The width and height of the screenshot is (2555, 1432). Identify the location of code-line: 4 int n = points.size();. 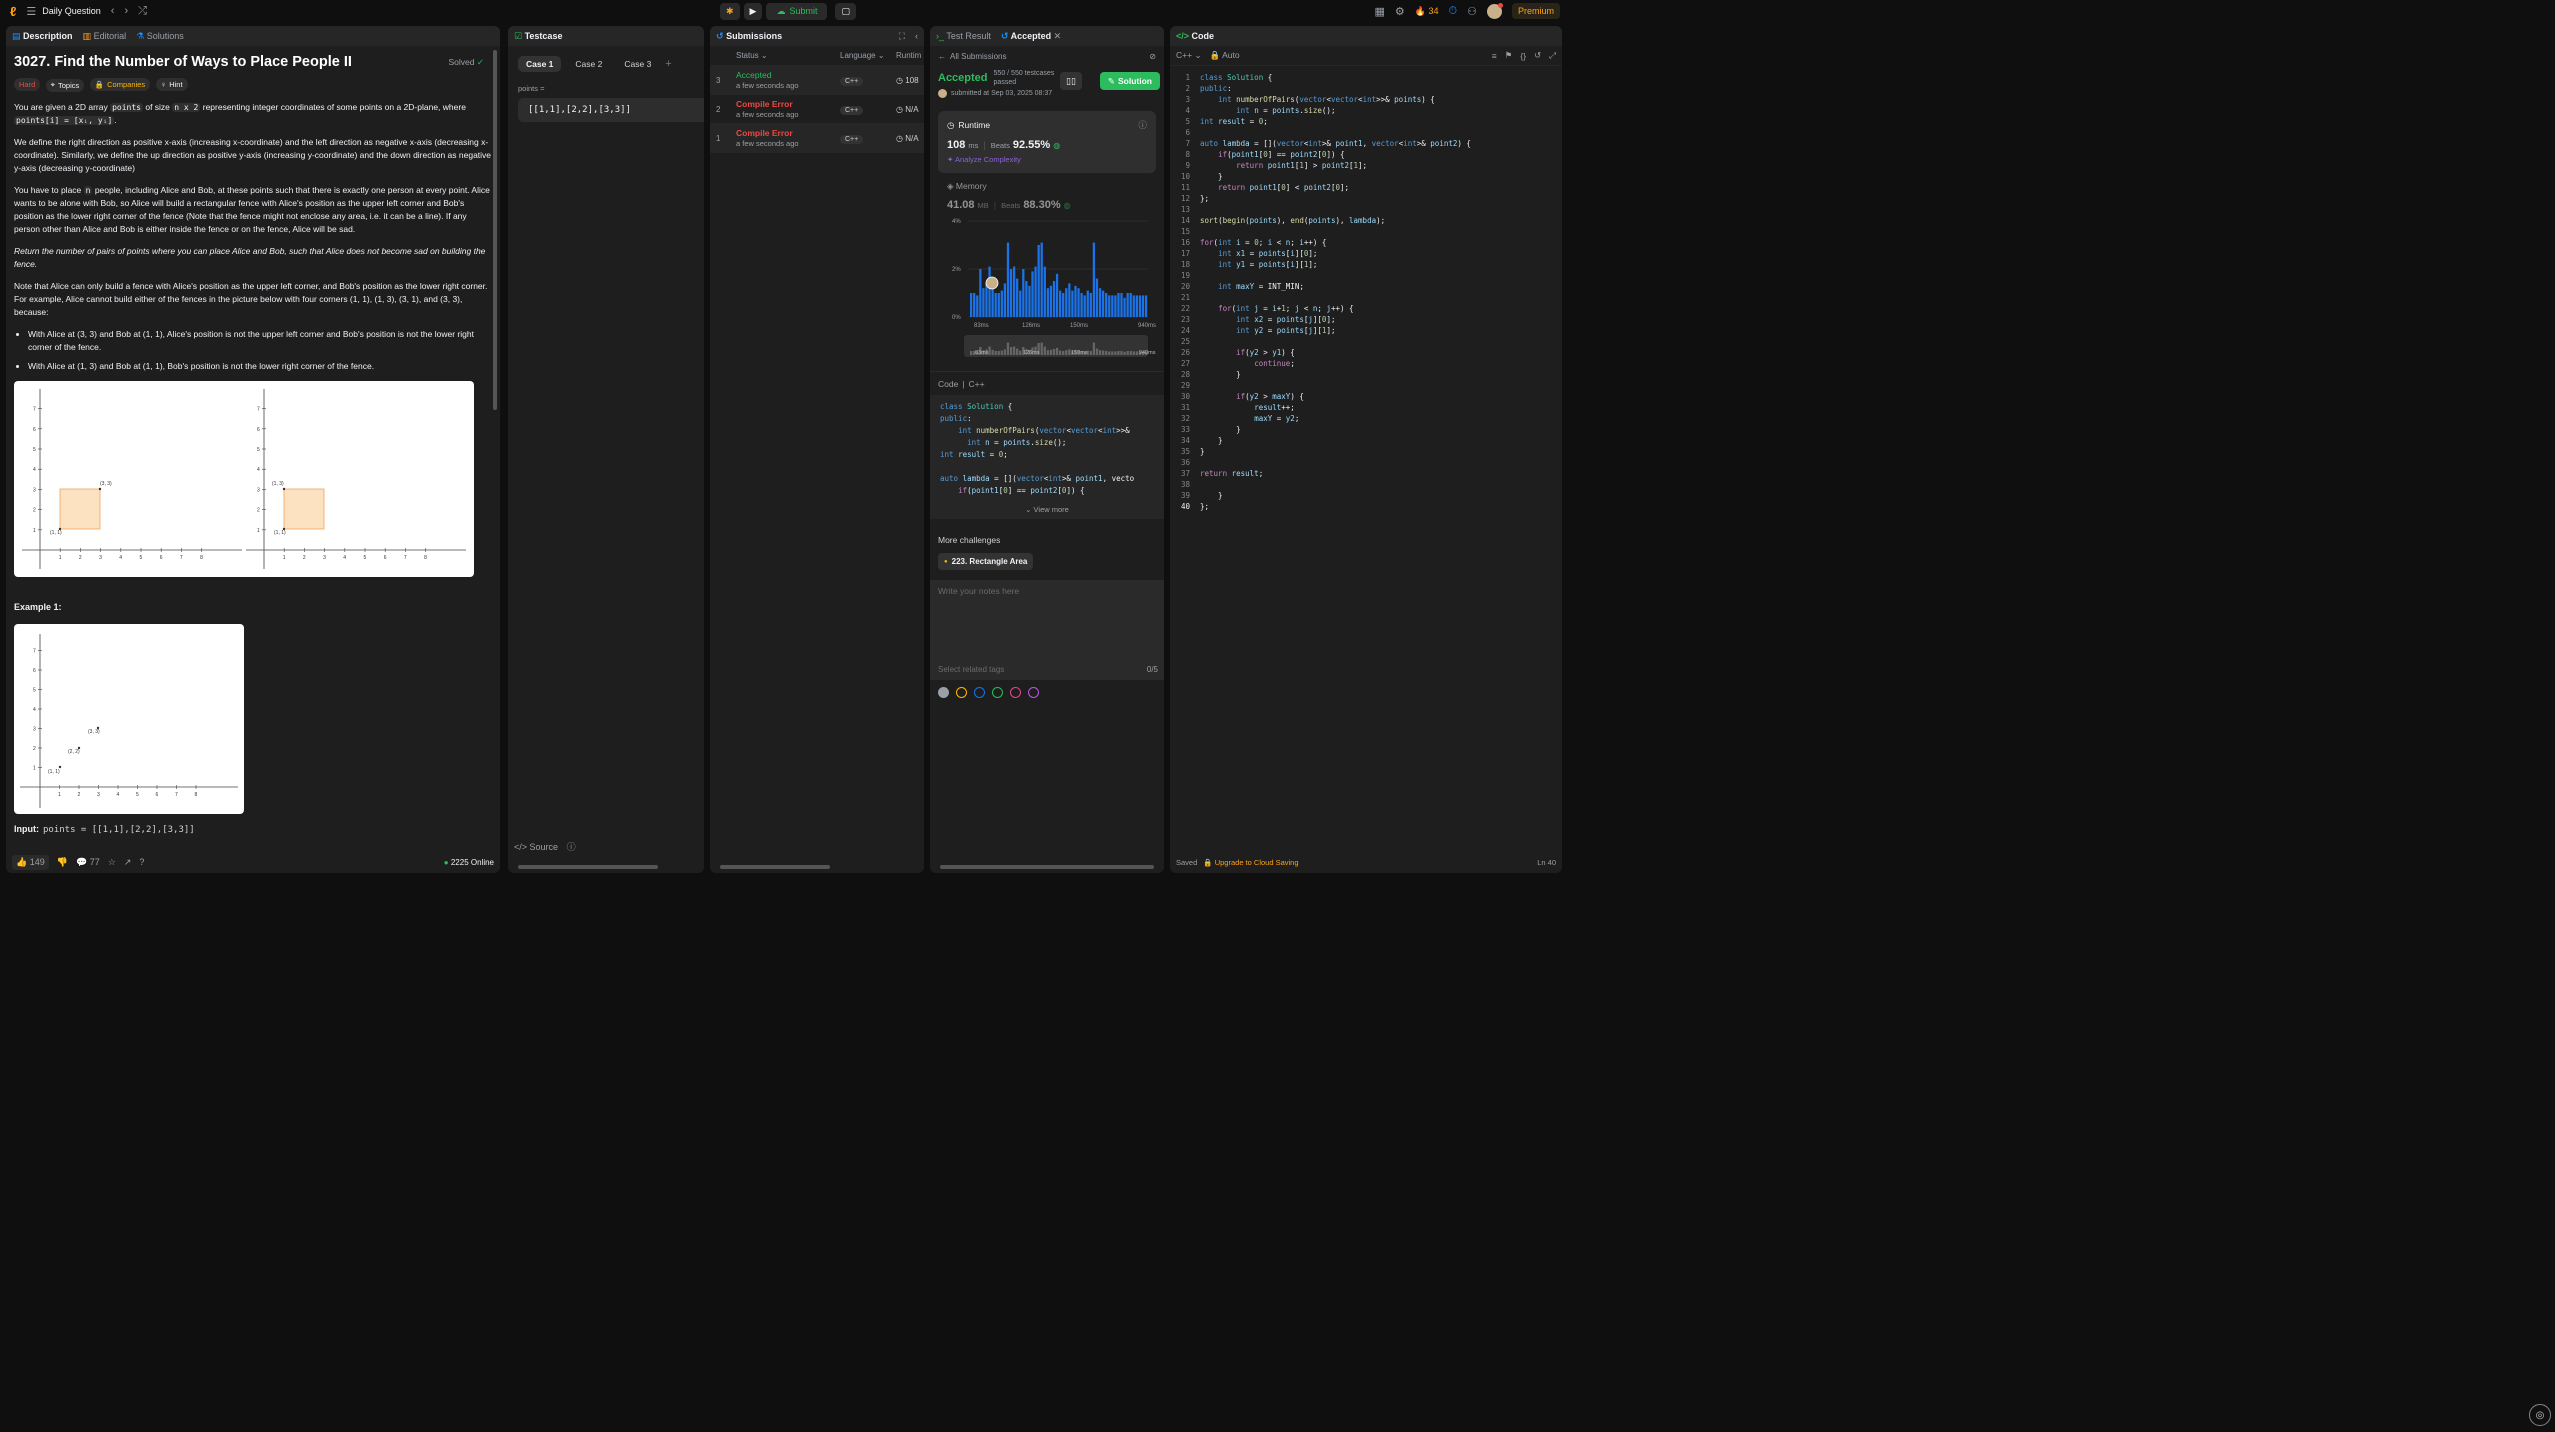
(1368, 110).